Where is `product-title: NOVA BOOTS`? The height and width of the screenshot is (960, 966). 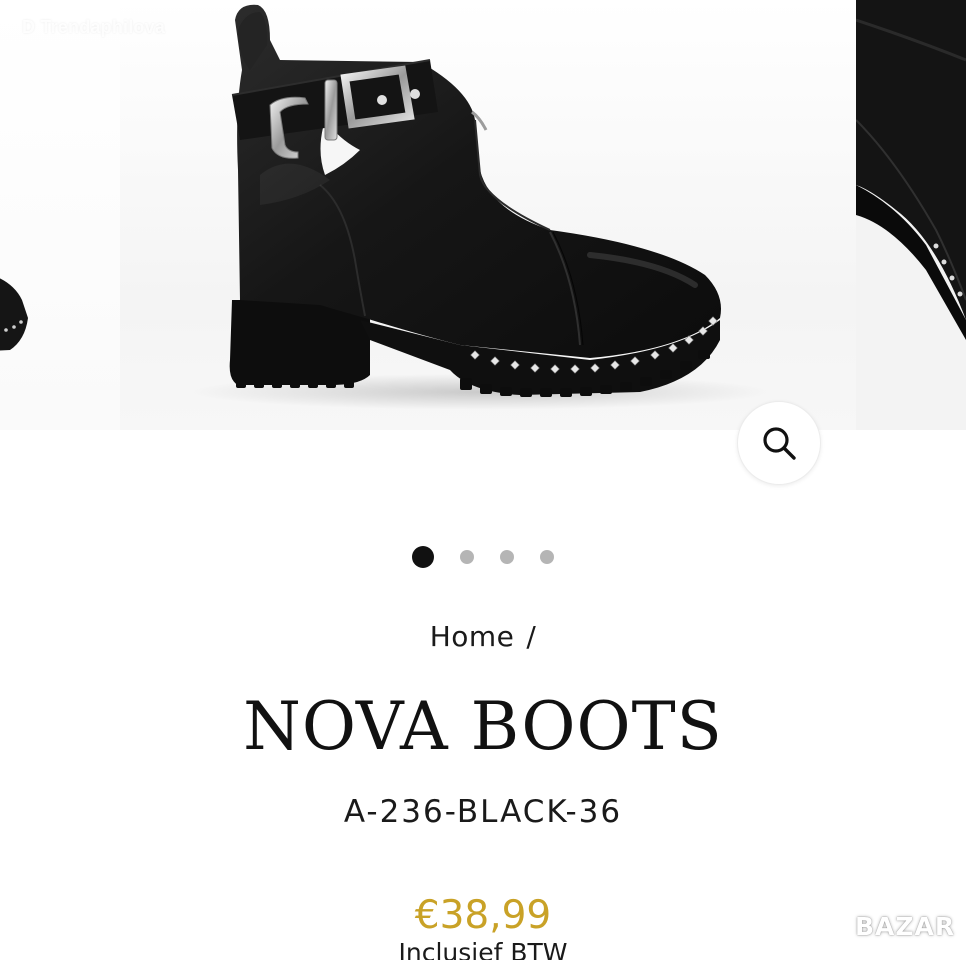
product-title: NOVA BOOTS is located at coordinates (483, 726).